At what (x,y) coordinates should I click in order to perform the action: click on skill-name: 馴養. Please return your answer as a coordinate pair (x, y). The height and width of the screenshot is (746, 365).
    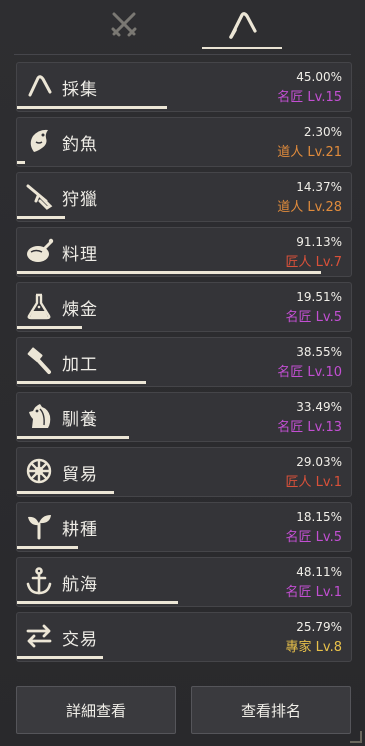
    Looking at the image, I should click on (80, 420).